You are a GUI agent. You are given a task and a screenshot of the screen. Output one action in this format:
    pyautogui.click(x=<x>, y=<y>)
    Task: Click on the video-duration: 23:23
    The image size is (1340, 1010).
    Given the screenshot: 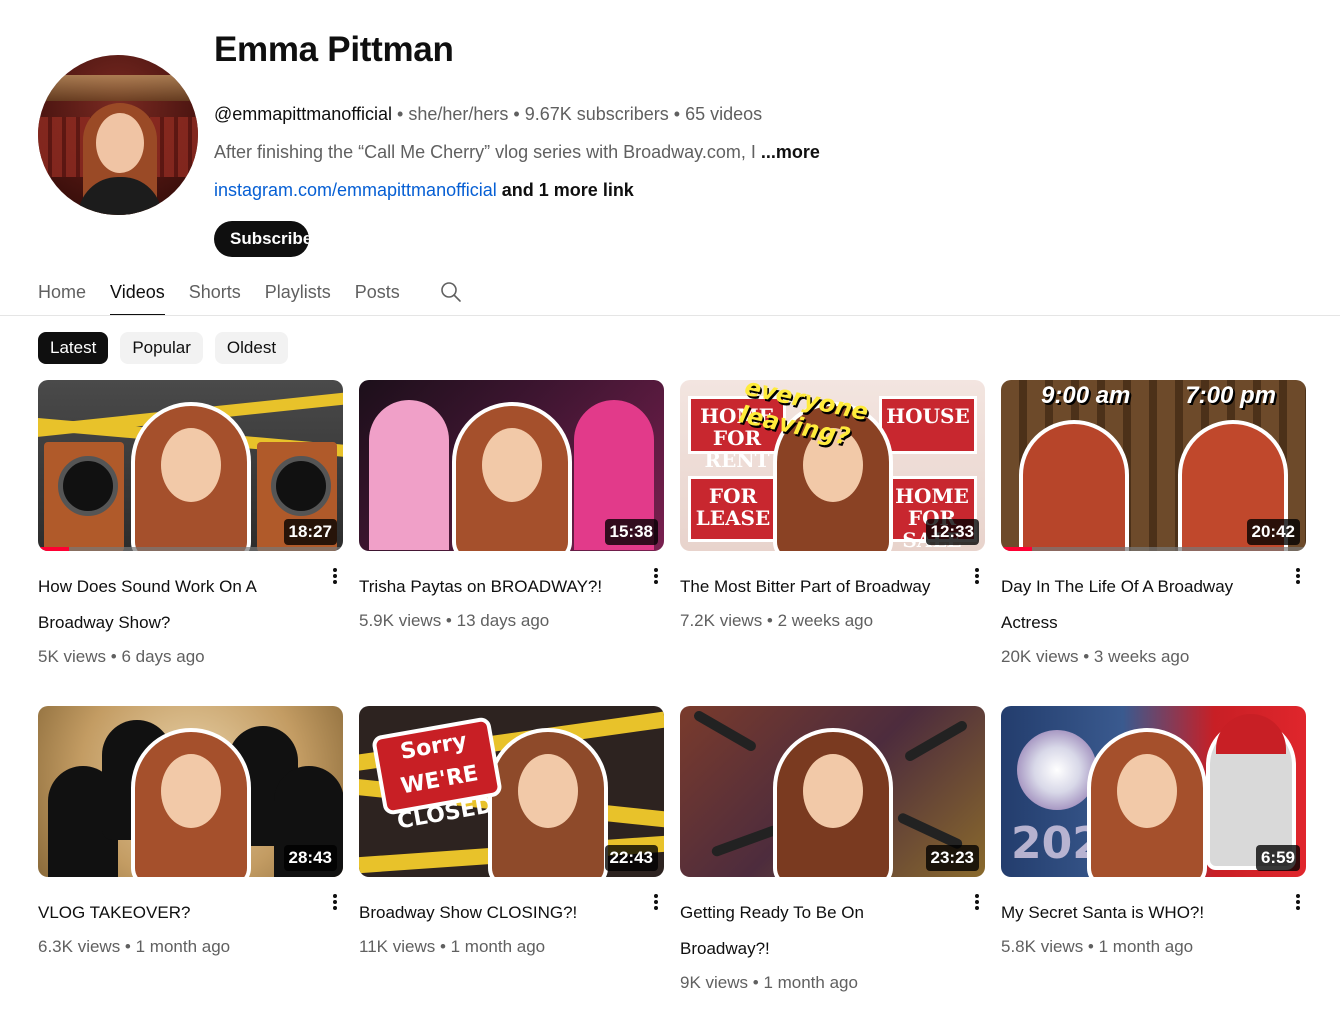 What is the action you would take?
    pyautogui.click(x=952, y=858)
    